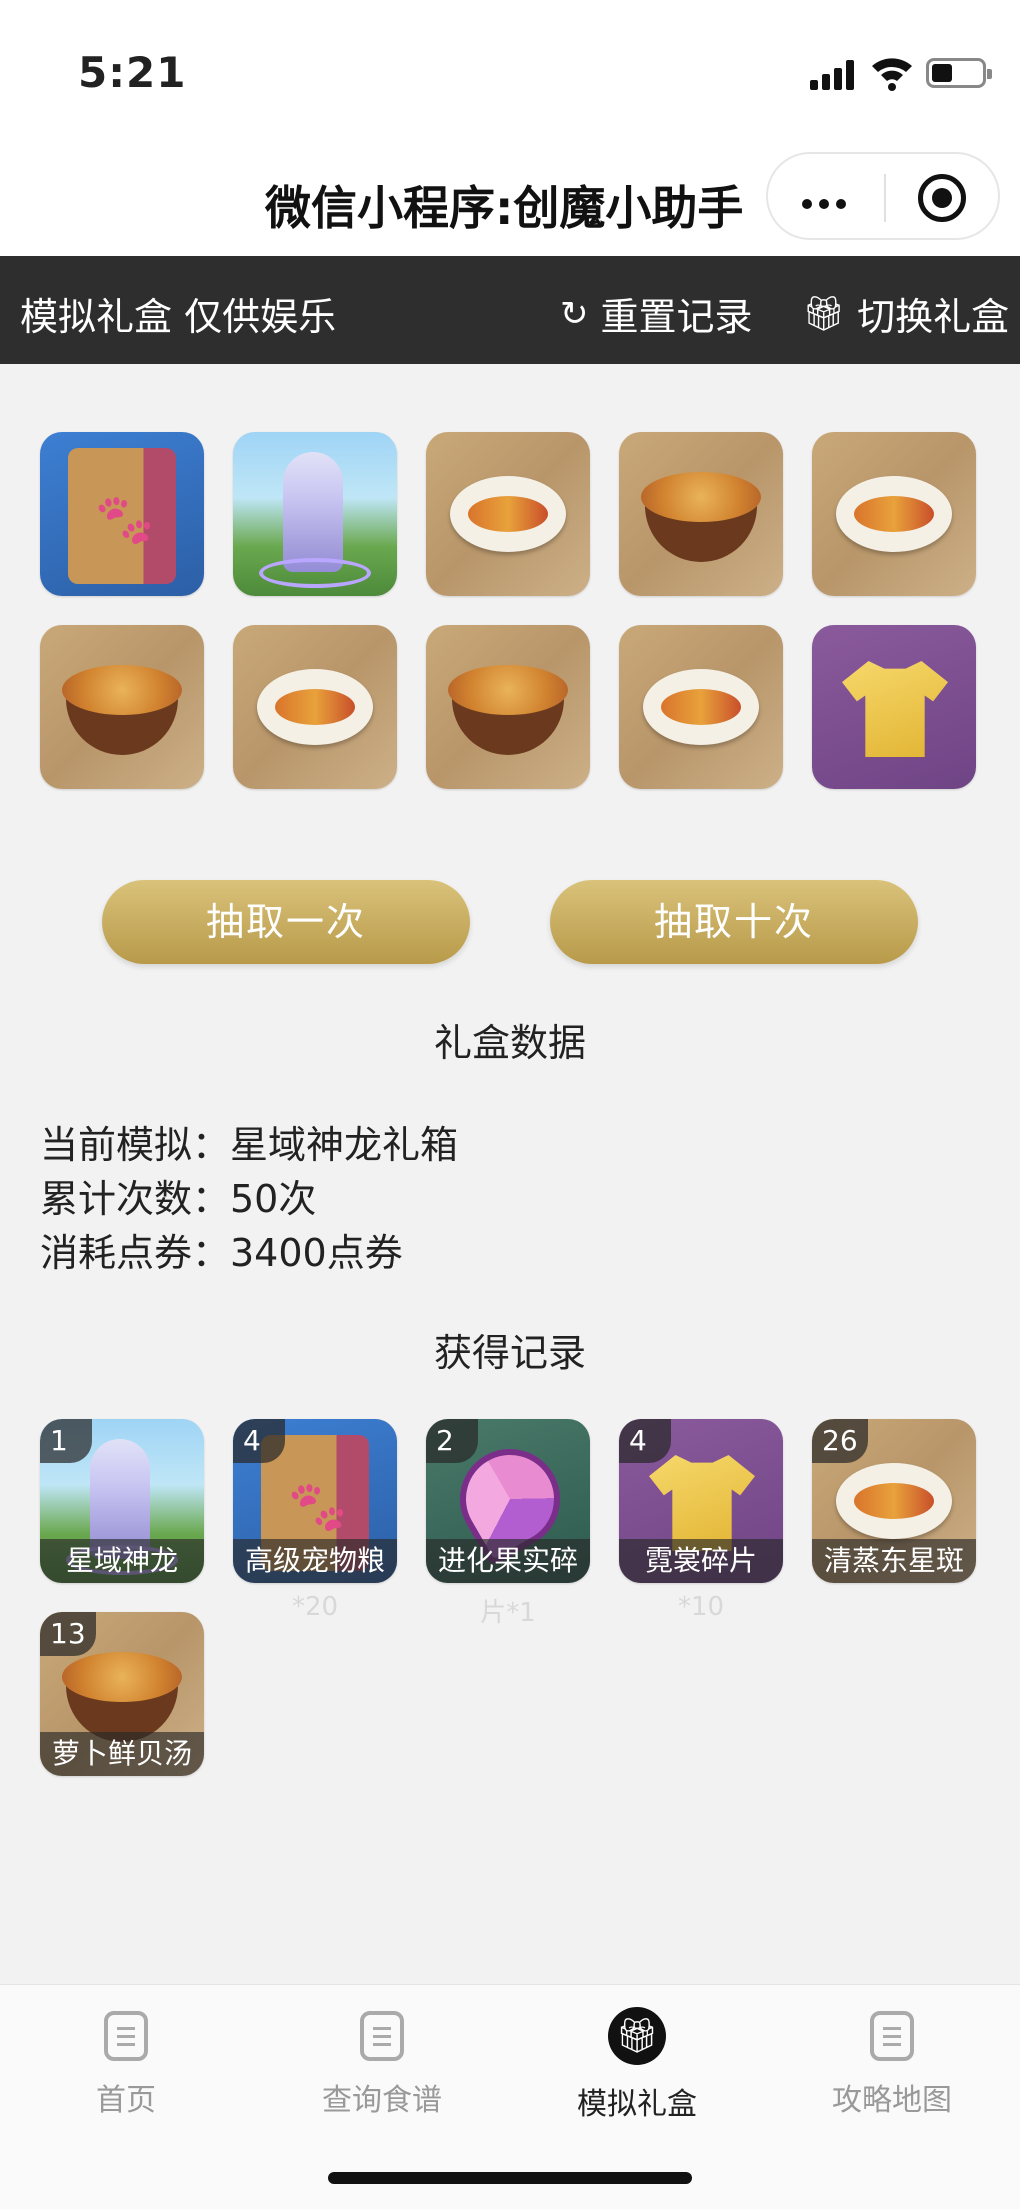 The image size is (1020, 2209). Describe the element at coordinates (315, 1607) in the screenshot. I see `record-label-overflow: *20` at that location.